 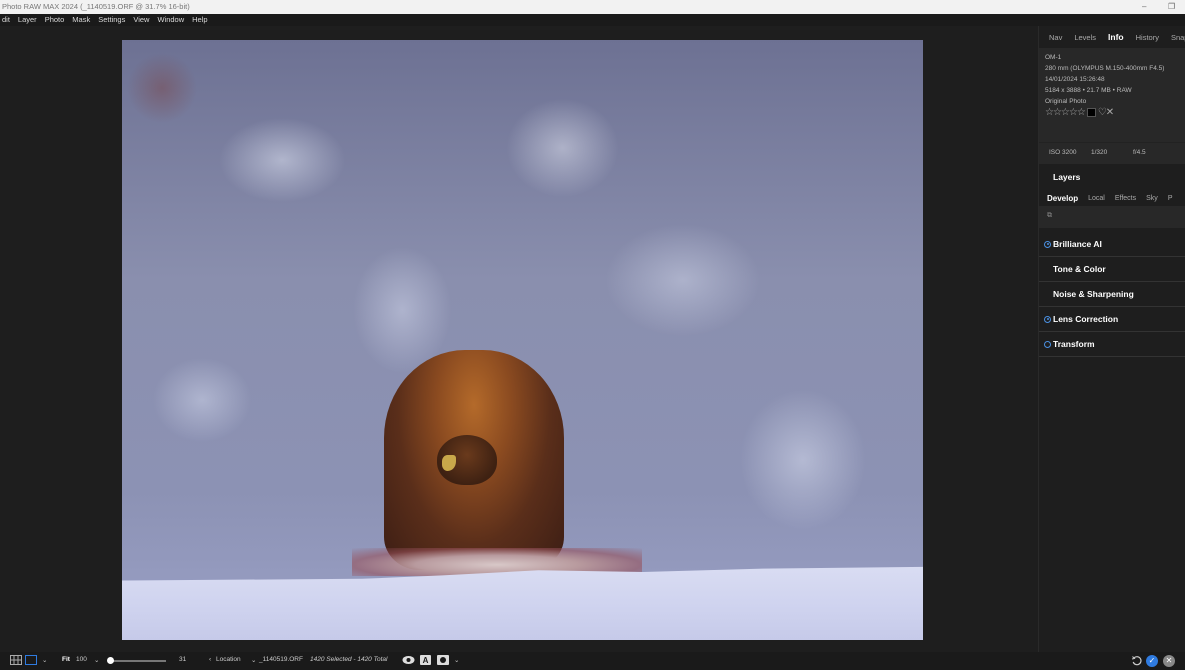 What do you see at coordinates (1053, 57) in the screenshot?
I see `camera-model: OM-1` at bounding box center [1053, 57].